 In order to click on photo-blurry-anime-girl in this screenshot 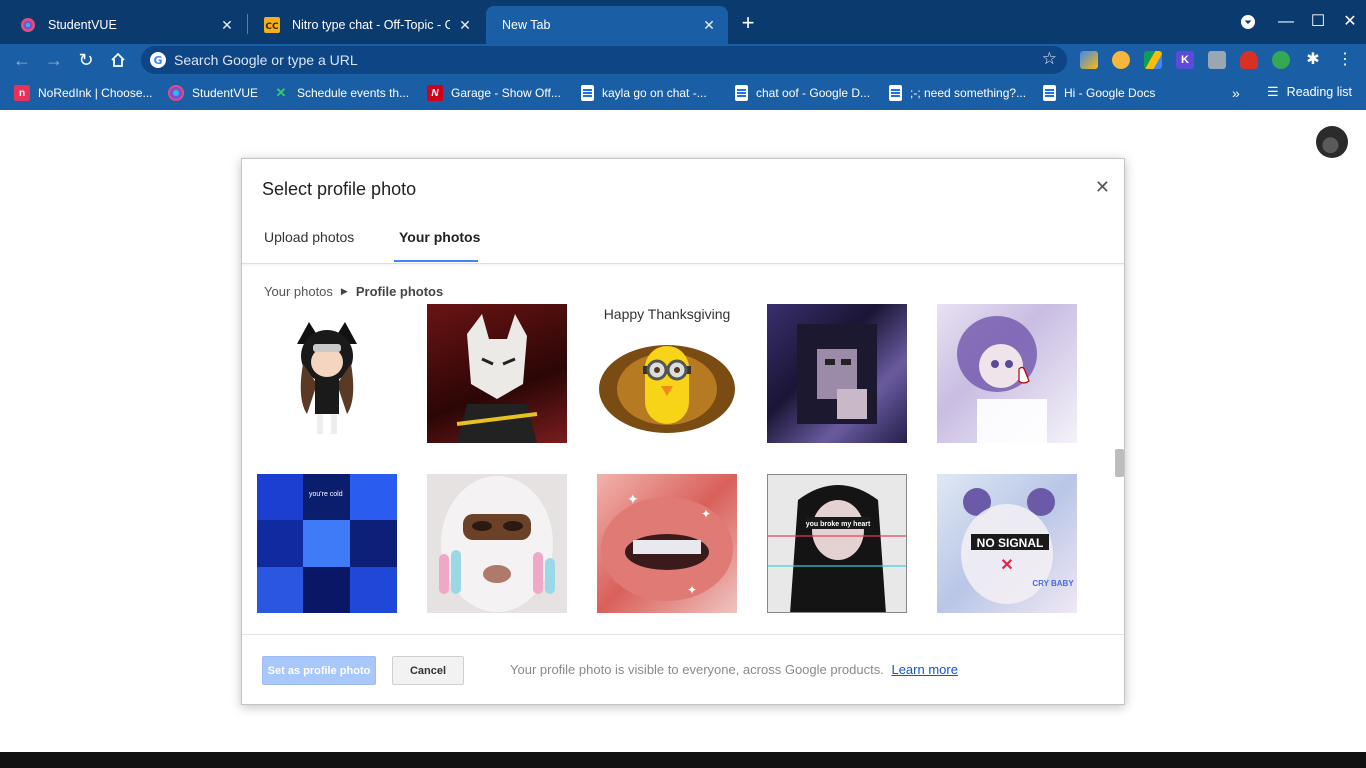, I will do `click(1007, 373)`.